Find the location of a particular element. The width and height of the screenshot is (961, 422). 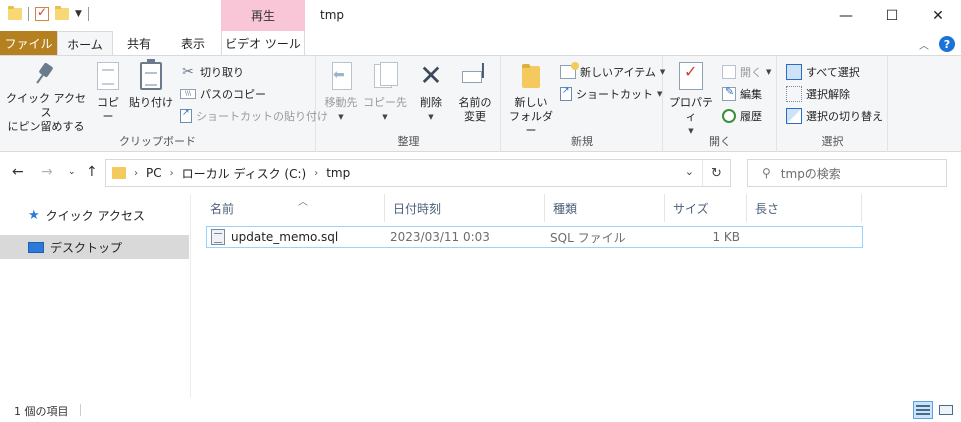

copy-icon is located at coordinates (108, 76).